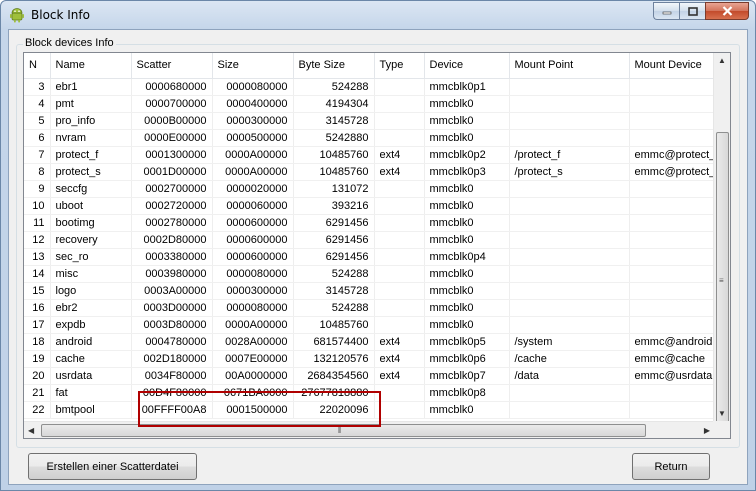 The image size is (756, 491). Describe the element at coordinates (721, 429) in the screenshot. I see `scroll-corner` at that location.